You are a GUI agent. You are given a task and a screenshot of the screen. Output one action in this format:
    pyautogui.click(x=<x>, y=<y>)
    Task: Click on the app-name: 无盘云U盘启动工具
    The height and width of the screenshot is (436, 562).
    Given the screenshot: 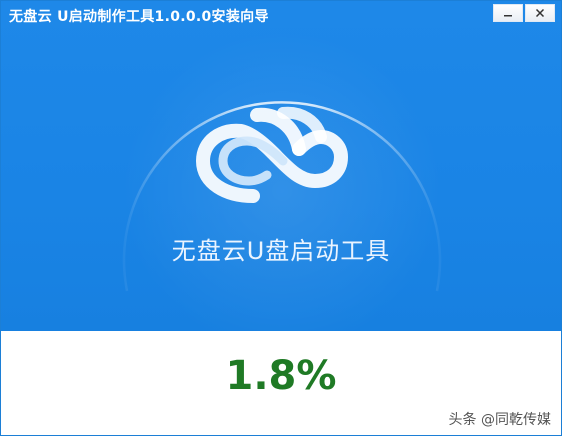 What is the action you would take?
    pyautogui.click(x=281, y=251)
    